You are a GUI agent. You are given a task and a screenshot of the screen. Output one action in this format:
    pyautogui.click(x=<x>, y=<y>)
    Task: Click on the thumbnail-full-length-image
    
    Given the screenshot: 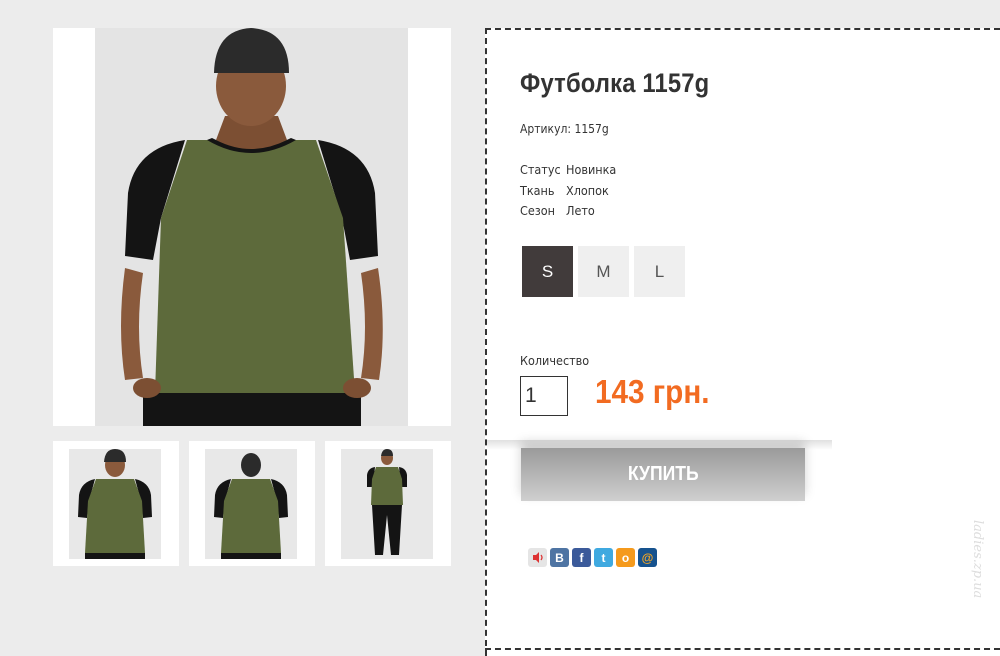 What is the action you would take?
    pyautogui.click(x=387, y=504)
    